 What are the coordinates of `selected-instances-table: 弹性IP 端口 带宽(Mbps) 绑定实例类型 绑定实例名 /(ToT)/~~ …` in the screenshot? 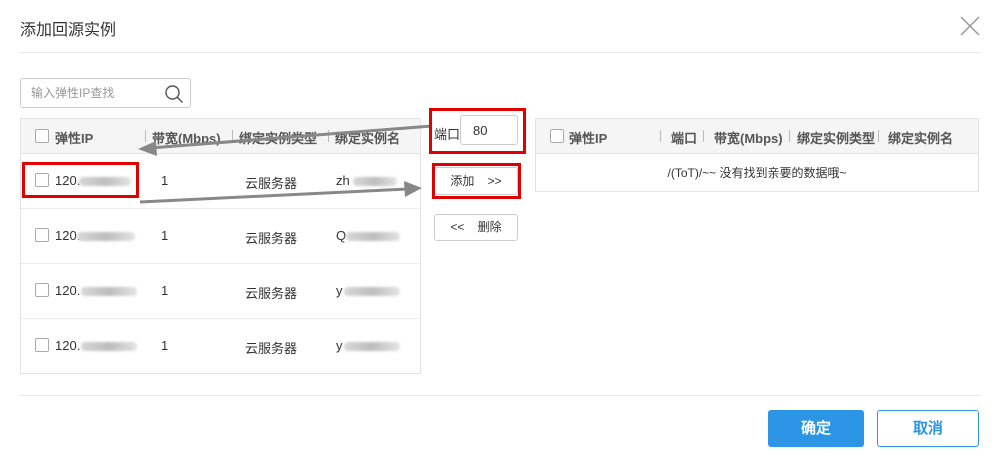 It's located at (757, 155).